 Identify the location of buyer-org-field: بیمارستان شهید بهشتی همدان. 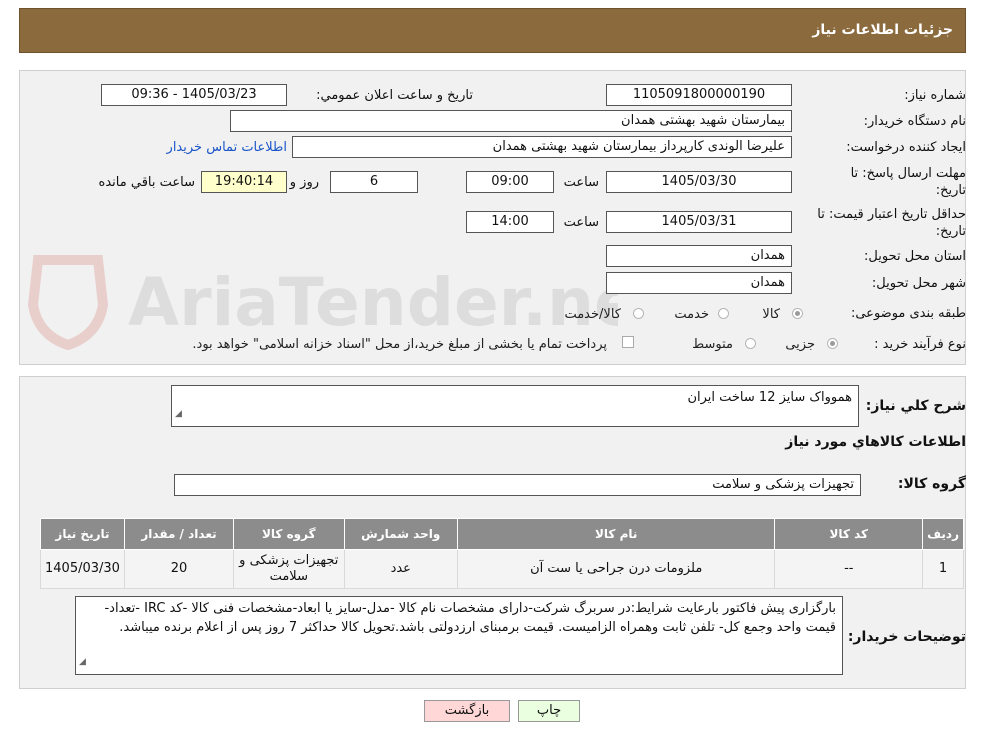
(511, 121).